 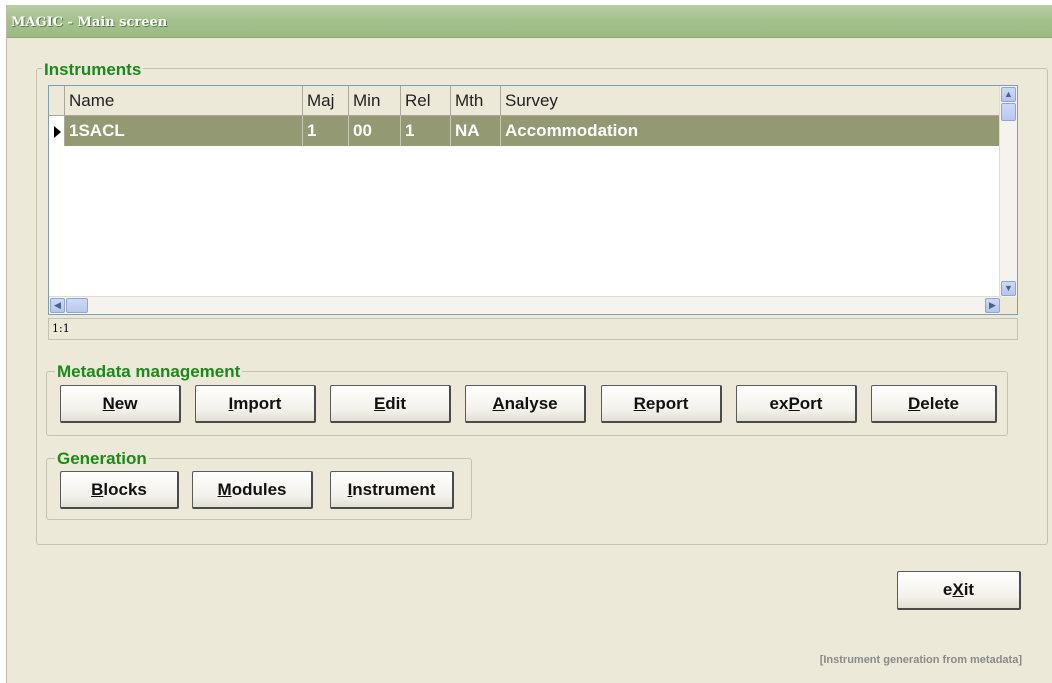 I want to click on grid-header: Name Maj Min Rel Mth Survey, so click(x=525, y=101).